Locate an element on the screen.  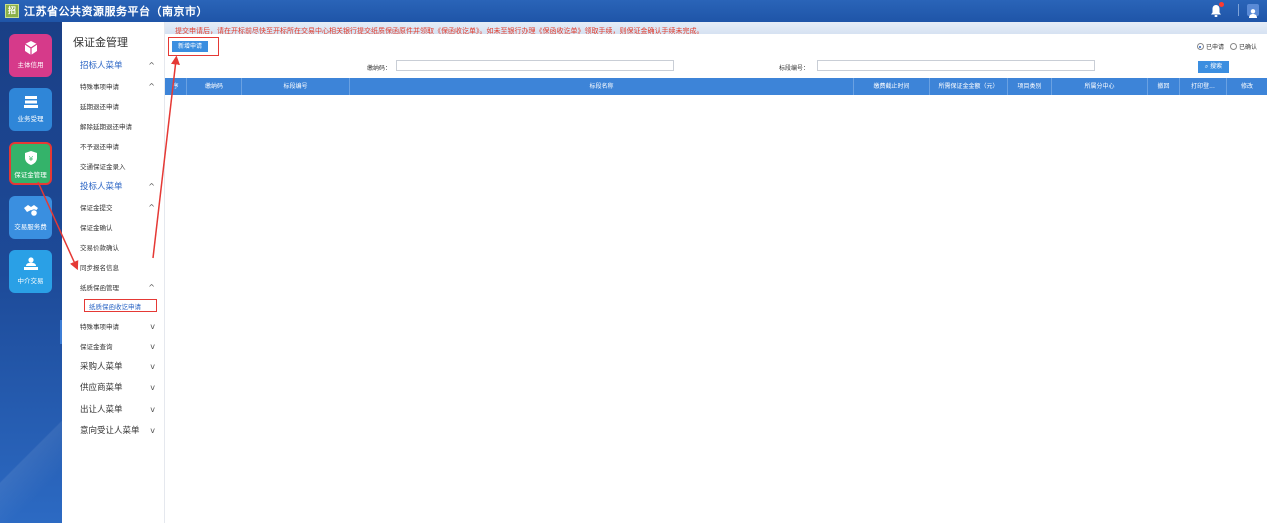
arrow-to-new-button is located at coordinates (166, 157).